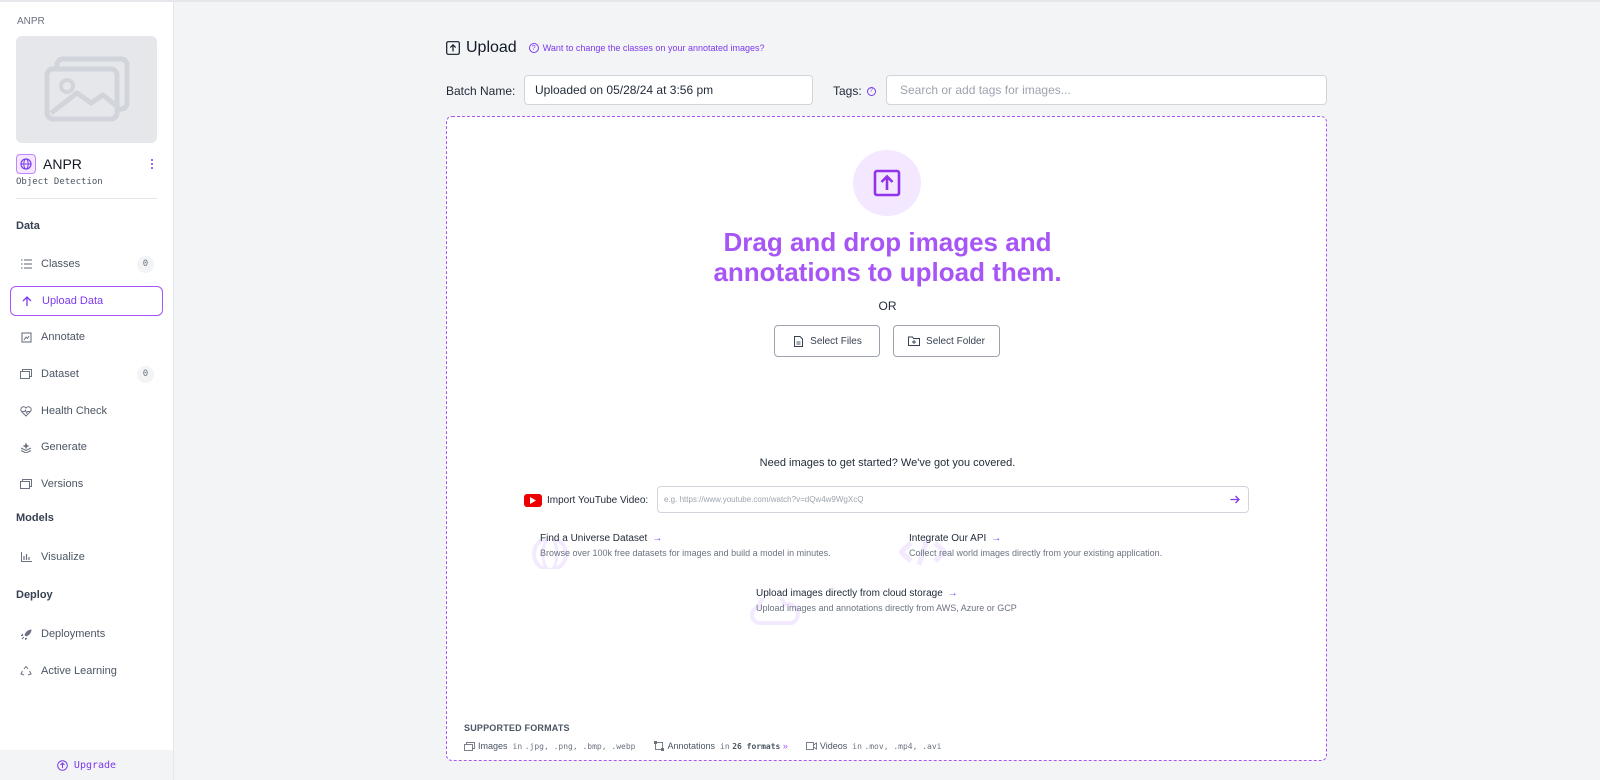 The height and width of the screenshot is (780, 1600). Describe the element at coordinates (86, 264) in the screenshot. I see `sidebar-item-classes: Classes 0` at that location.